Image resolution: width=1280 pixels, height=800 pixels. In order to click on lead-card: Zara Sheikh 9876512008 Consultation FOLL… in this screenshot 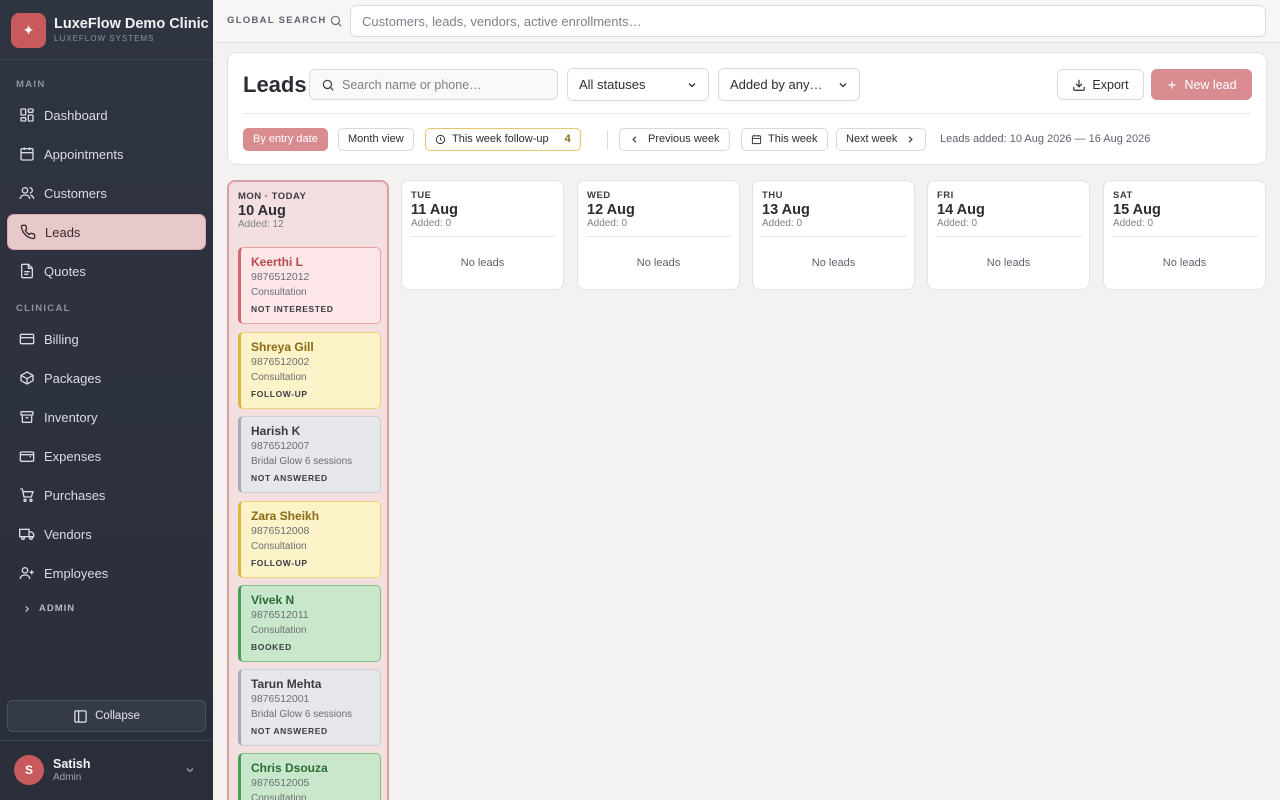, I will do `click(309, 539)`.